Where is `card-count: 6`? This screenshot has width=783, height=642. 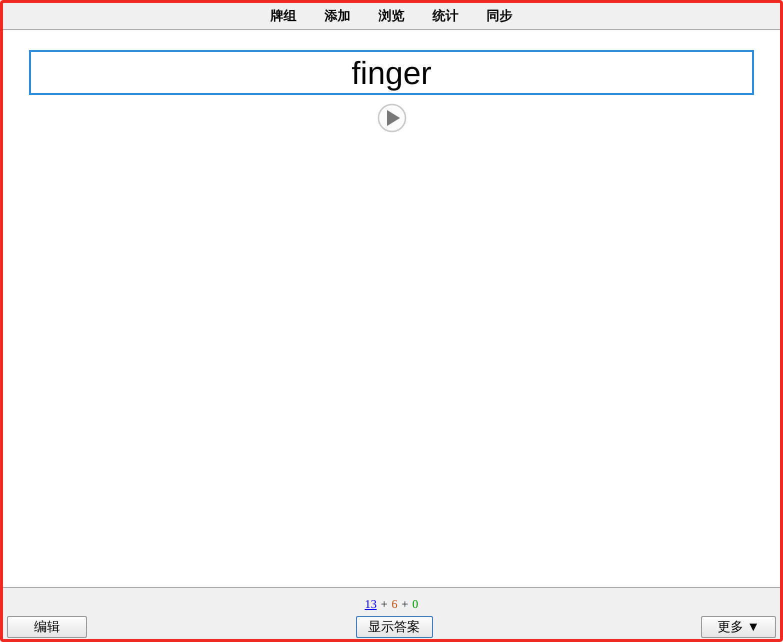 card-count: 6 is located at coordinates (395, 604).